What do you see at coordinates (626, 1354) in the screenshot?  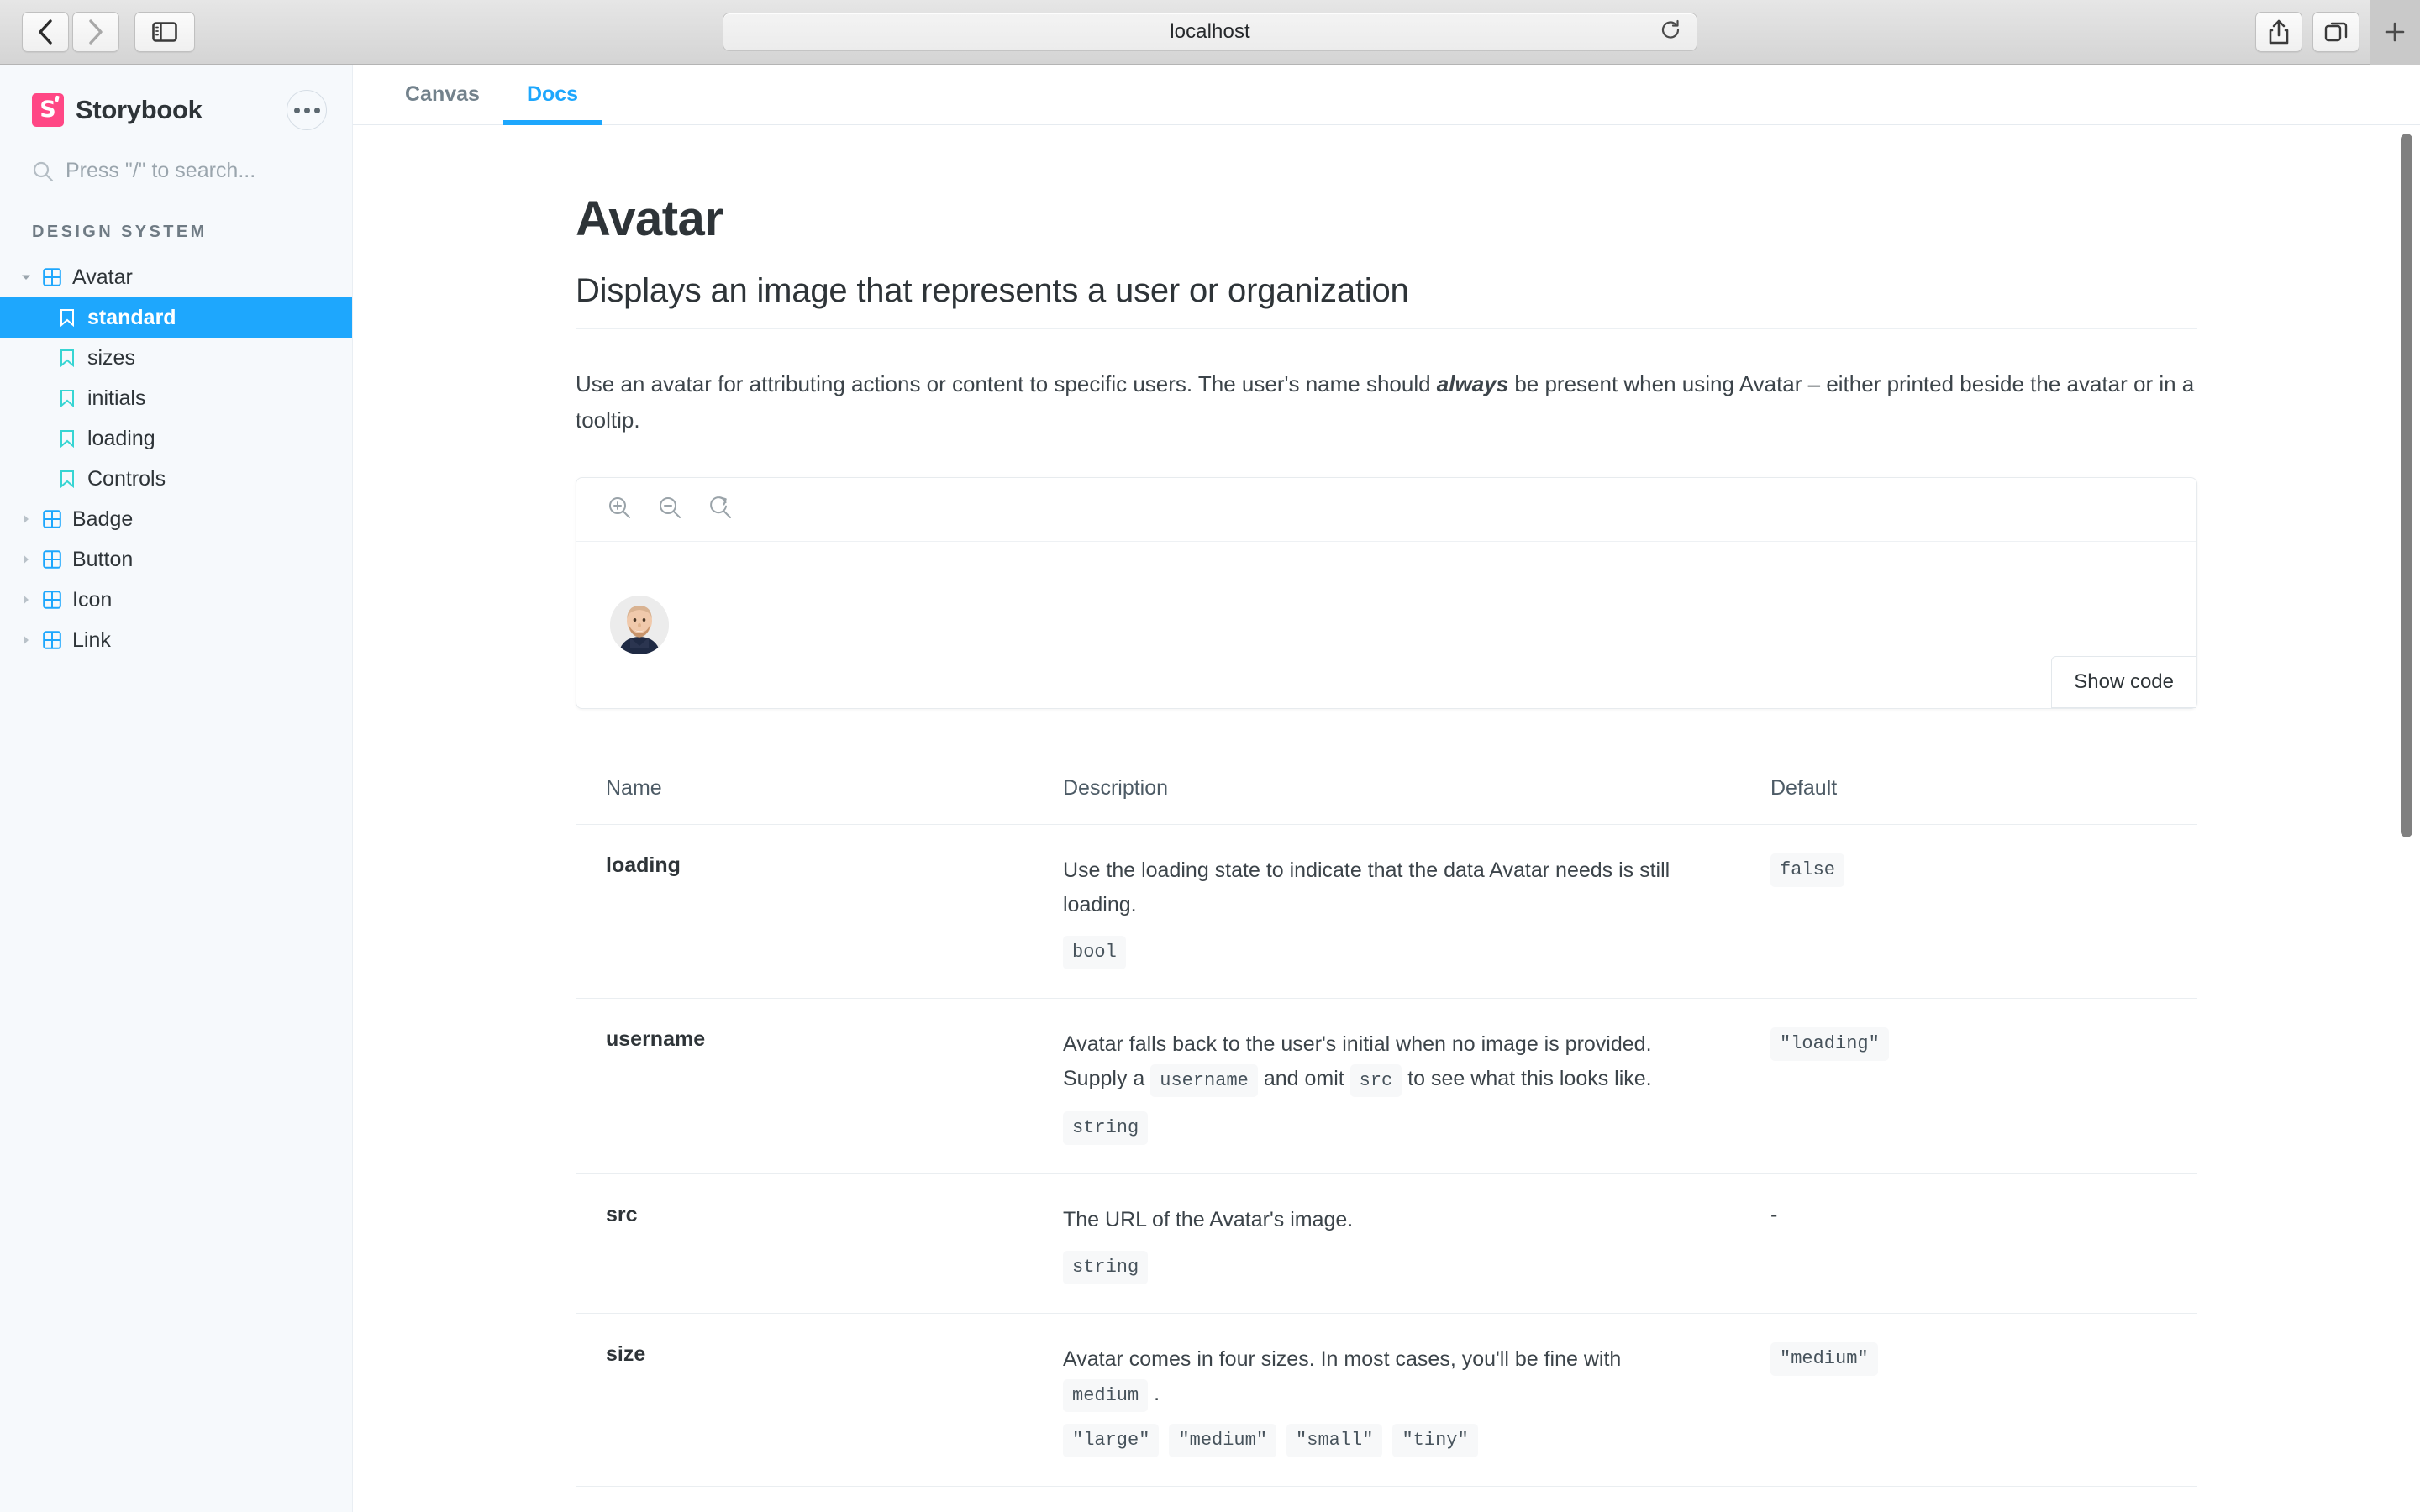 I see `prop-name: size` at bounding box center [626, 1354].